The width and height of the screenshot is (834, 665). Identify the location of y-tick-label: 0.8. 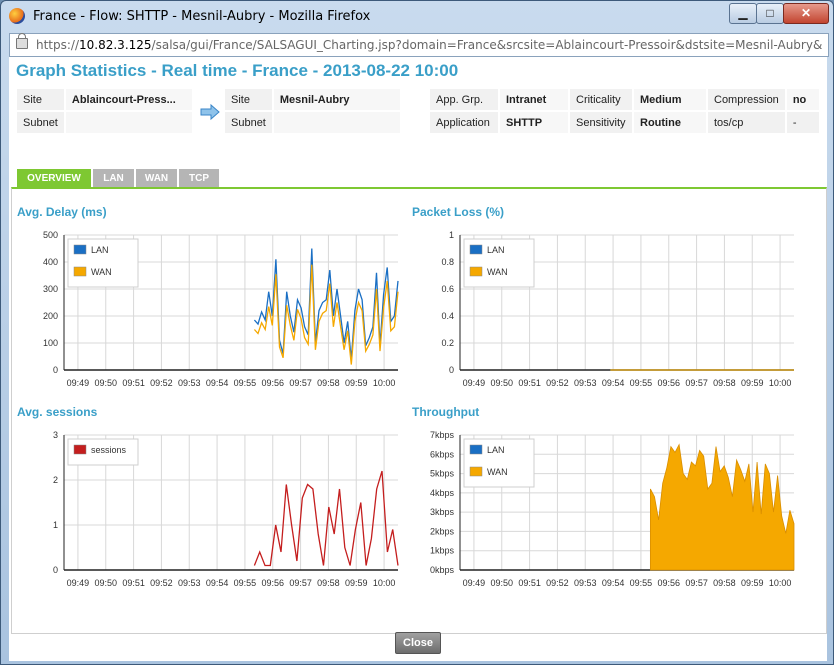
(447, 262).